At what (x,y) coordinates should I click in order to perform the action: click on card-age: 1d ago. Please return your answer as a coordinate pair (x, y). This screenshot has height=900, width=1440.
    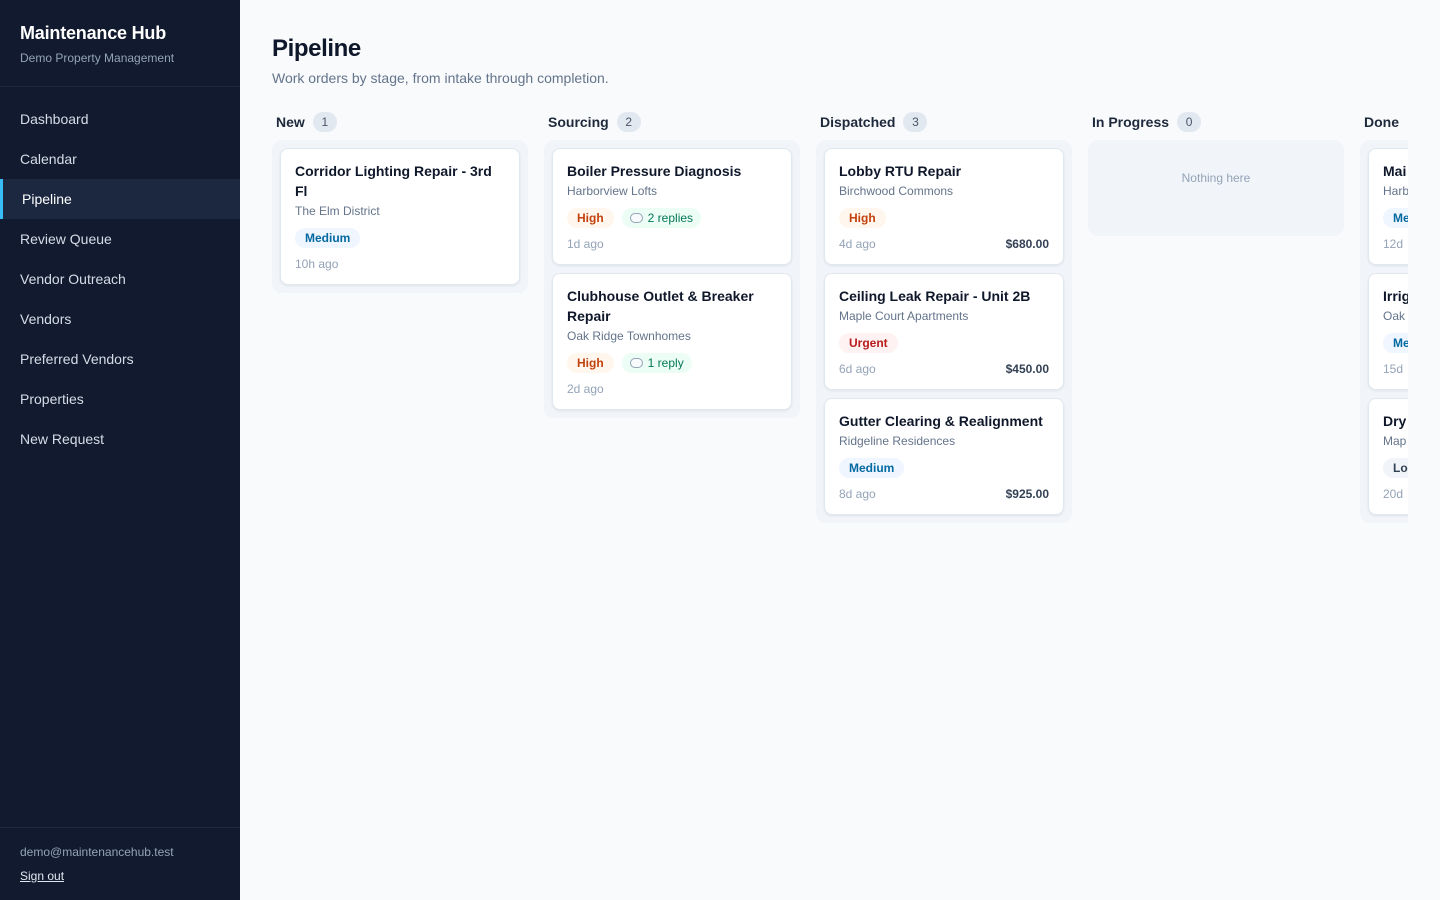
    Looking at the image, I should click on (585, 244).